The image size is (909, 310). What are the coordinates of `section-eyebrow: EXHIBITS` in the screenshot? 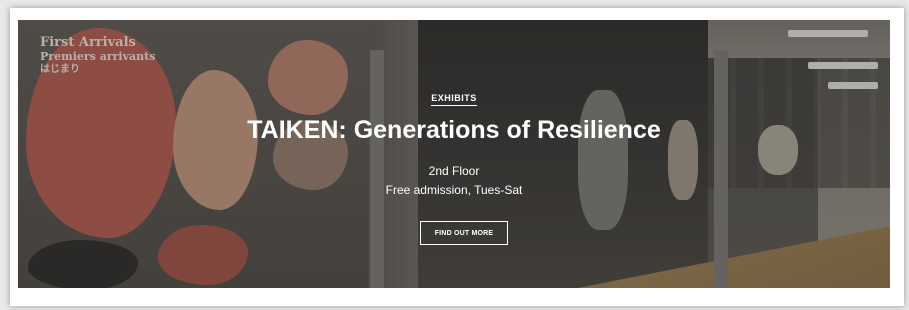 It's located at (454, 99).